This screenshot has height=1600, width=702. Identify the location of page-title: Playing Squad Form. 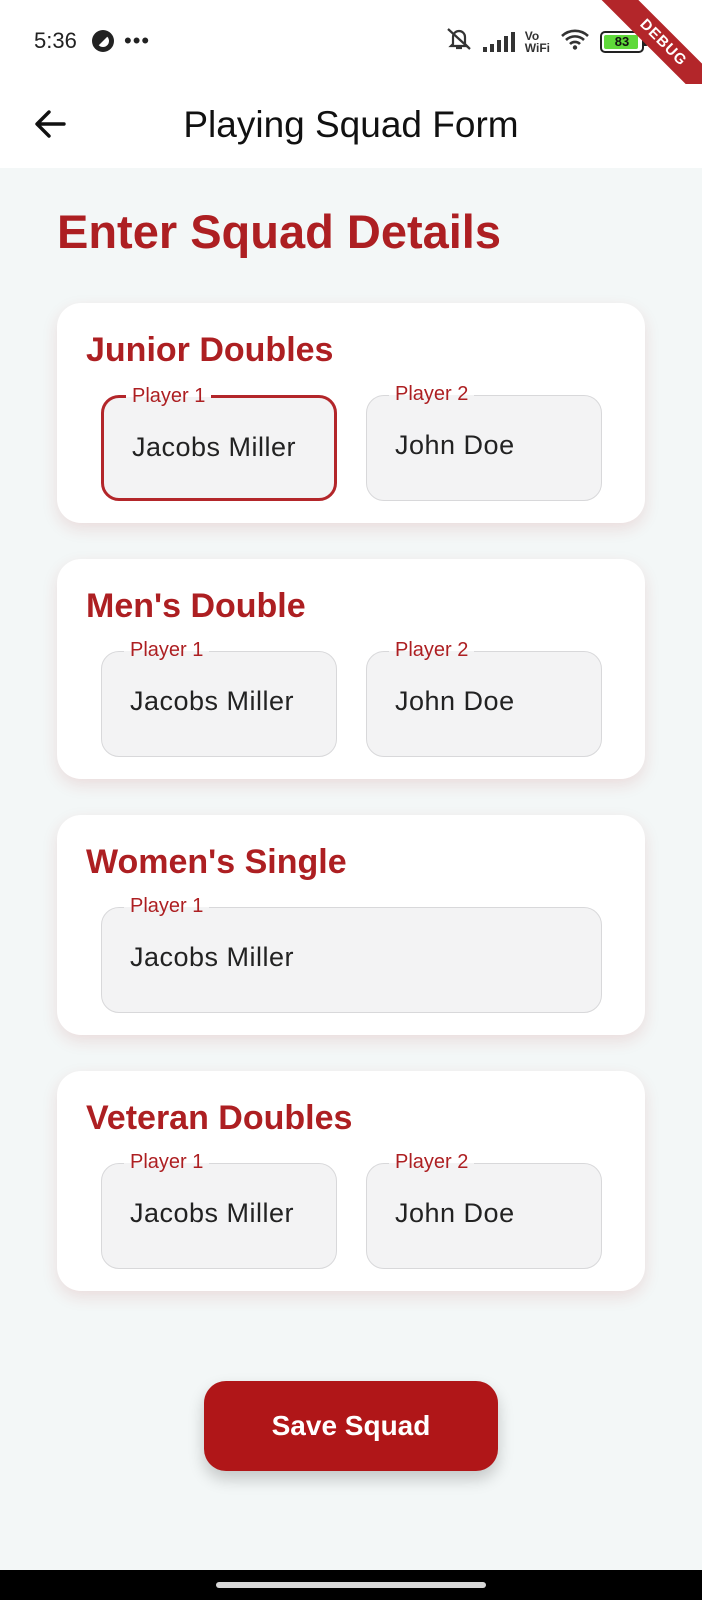
(351, 124).